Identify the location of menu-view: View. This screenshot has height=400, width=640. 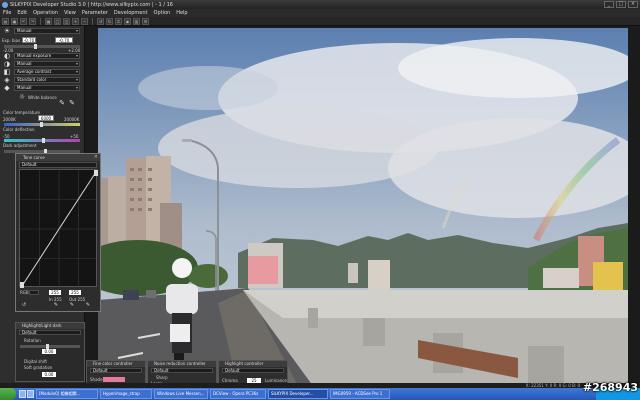
(70, 13).